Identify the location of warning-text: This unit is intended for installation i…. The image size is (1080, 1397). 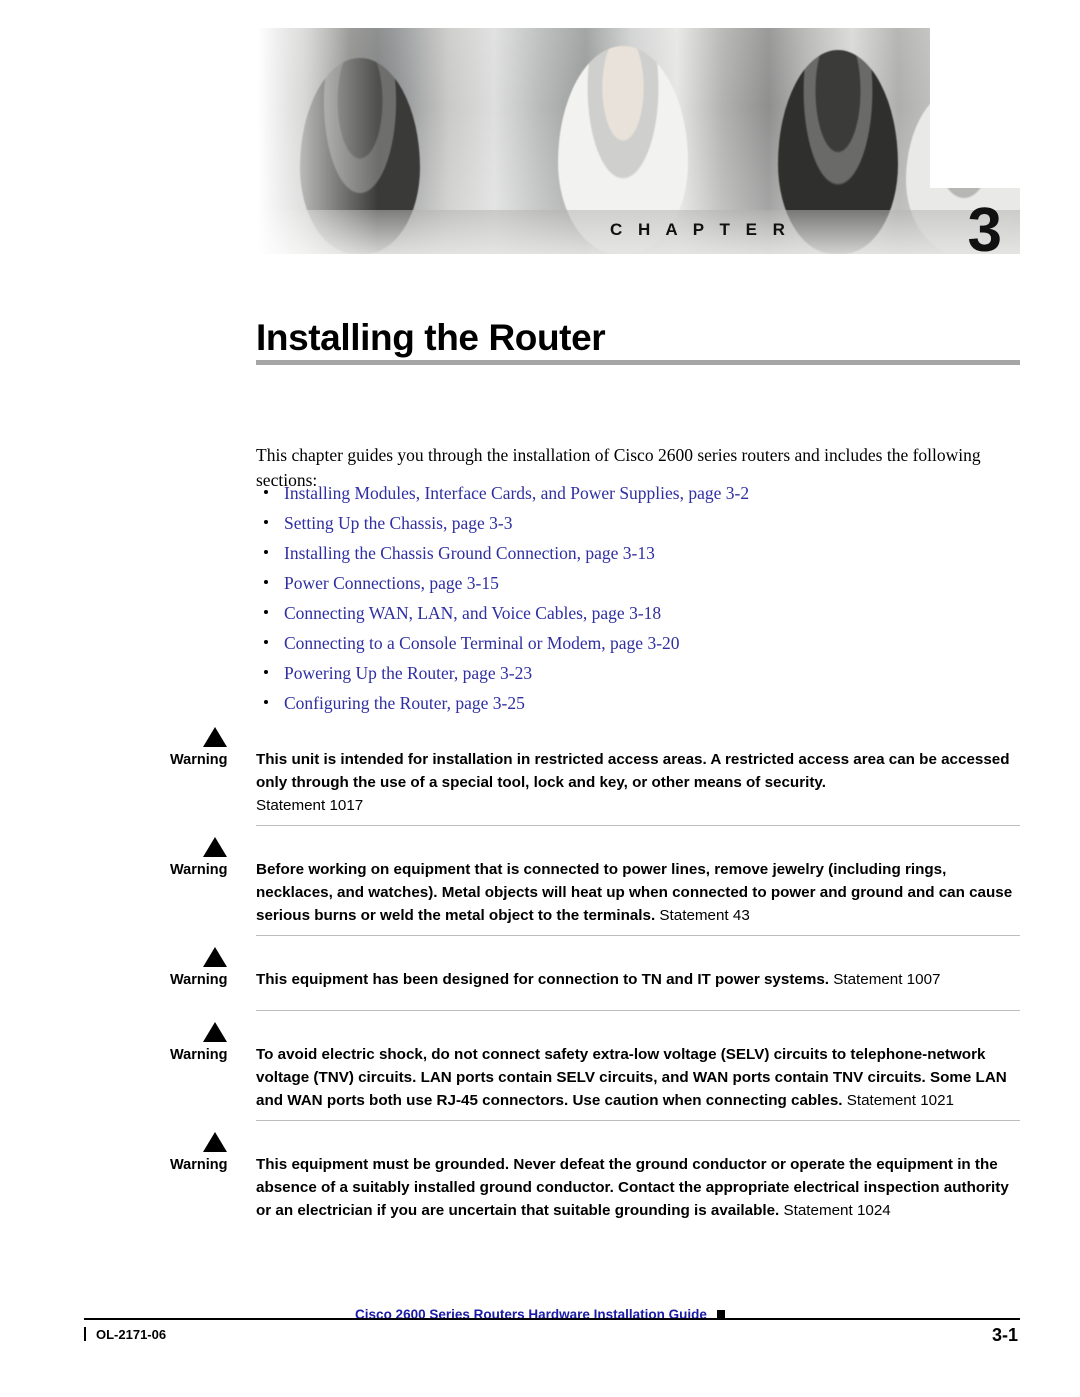
(633, 771).